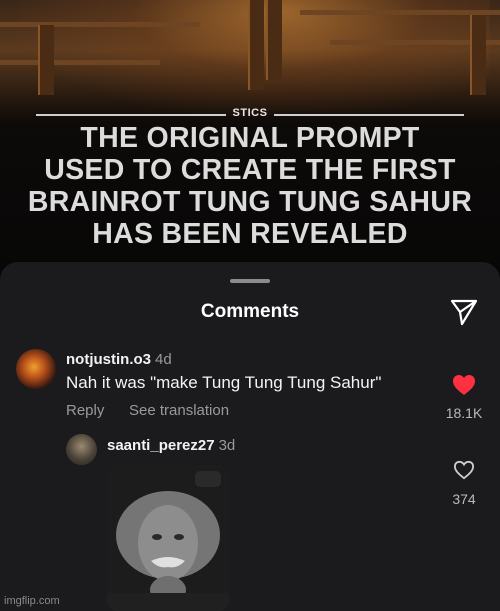 Image resolution: width=500 pixels, height=611 pixels. Describe the element at coordinates (250, 311) in the screenshot. I see `comments-title: Comments` at that location.